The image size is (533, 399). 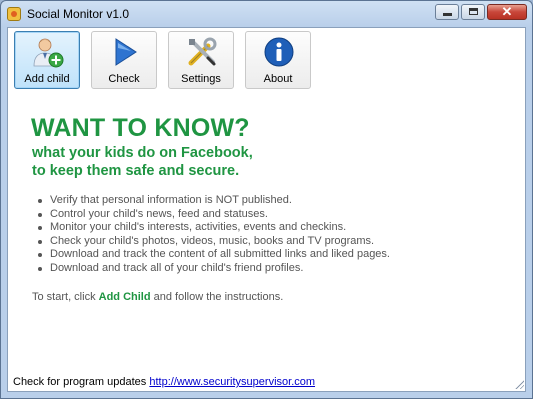 I want to click on settings-button: Settings, so click(x=201, y=60).